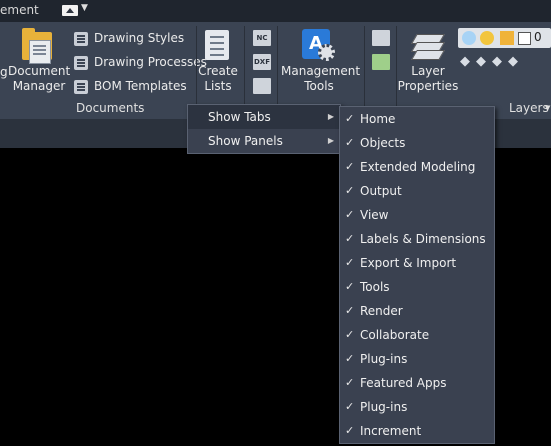 The image size is (551, 446). I want to click on create-lists-button: Create Lists, so click(218, 79).